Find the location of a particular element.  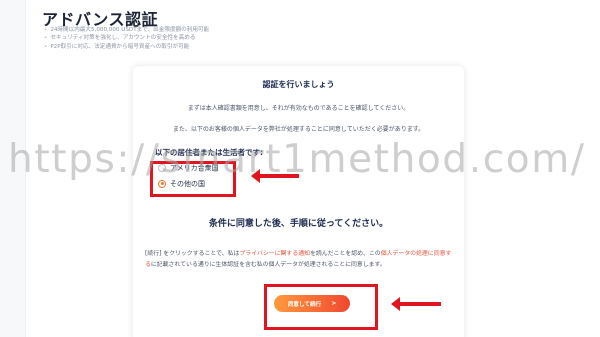

consent-text-part: [続行] をクリックすることで、私は is located at coordinates (192, 254).